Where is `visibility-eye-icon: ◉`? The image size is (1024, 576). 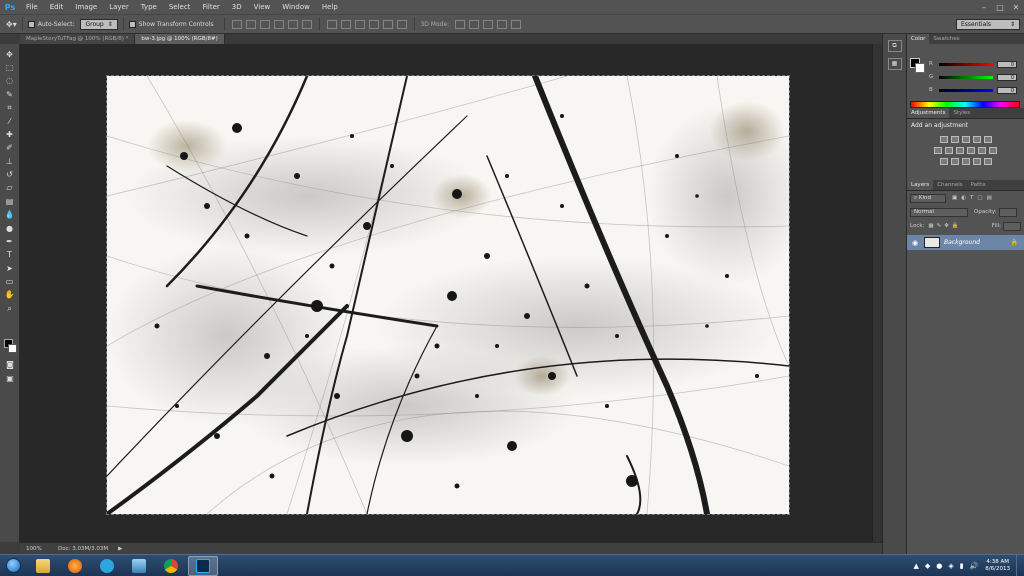
visibility-eye-icon: ◉ is located at coordinates (915, 243).